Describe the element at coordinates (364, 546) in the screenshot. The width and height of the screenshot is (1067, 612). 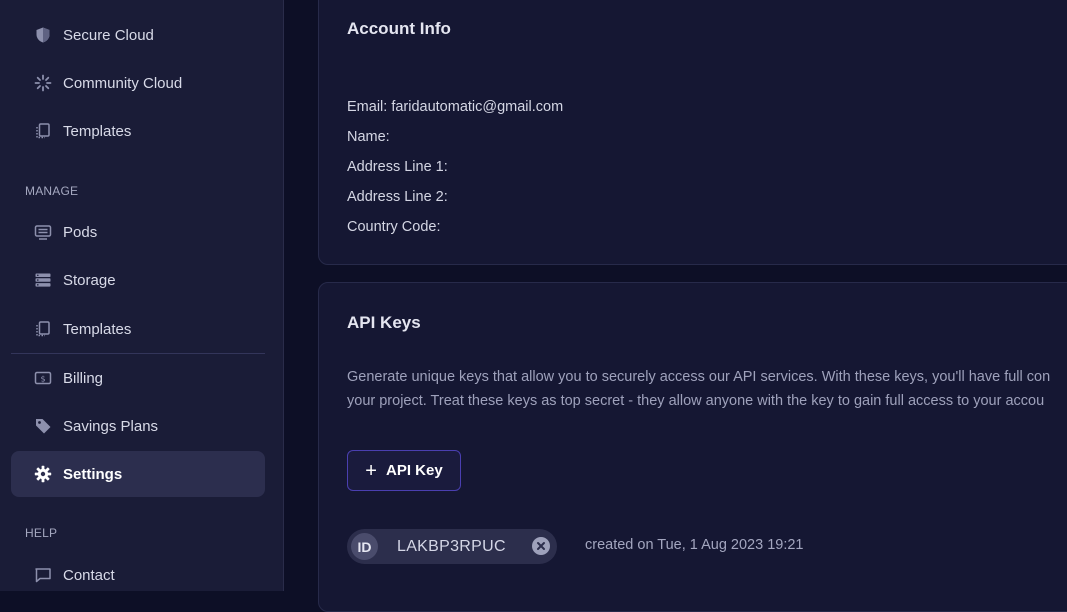
I see `id-badge: ID` at that location.